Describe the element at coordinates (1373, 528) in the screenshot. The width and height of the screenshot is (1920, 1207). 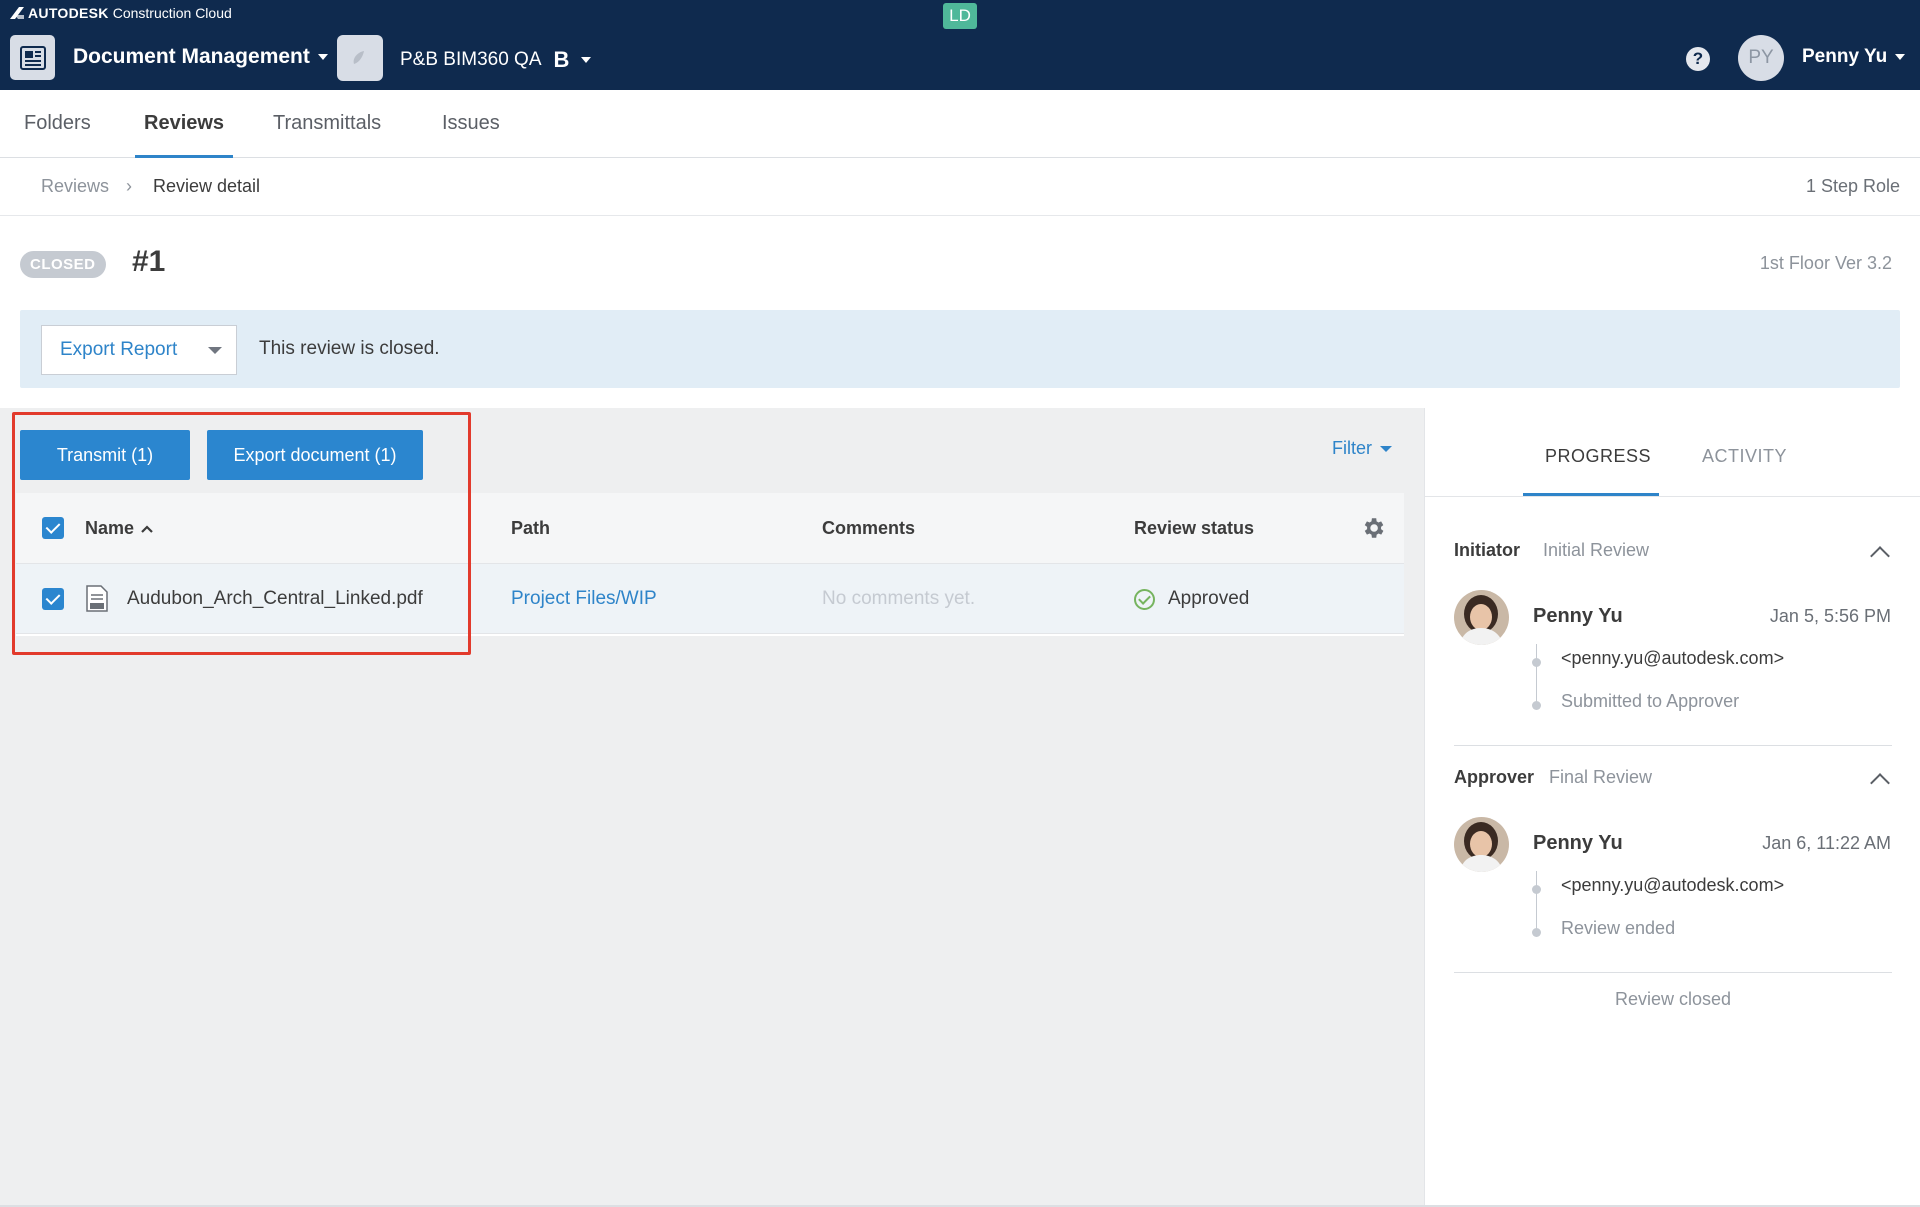
I see `settings-gear-icon` at that location.